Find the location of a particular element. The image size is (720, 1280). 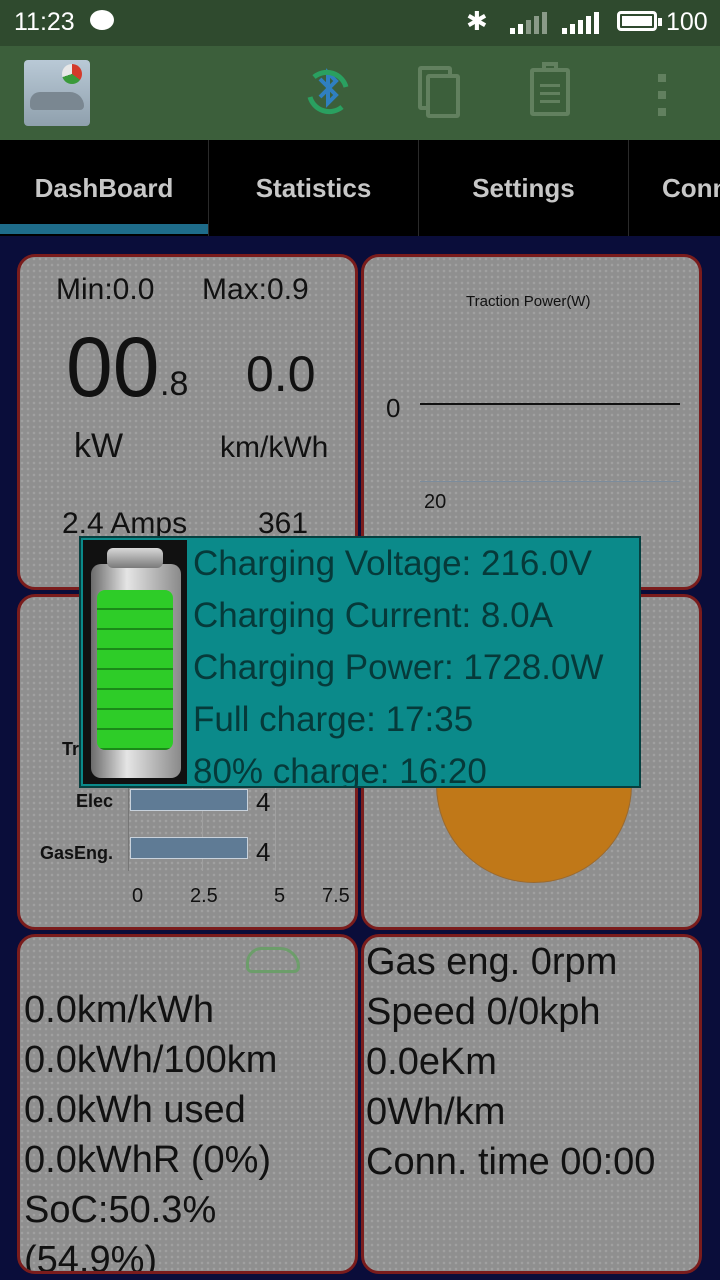

y-zero-label: 0 is located at coordinates (393, 408).